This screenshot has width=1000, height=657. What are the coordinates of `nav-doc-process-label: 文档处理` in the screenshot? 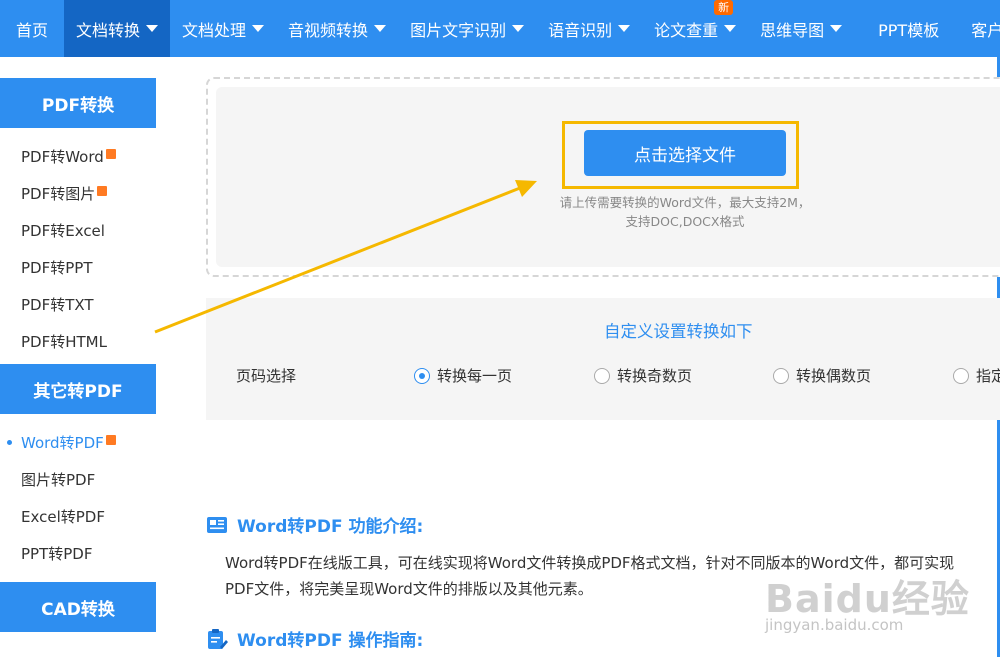 It's located at (214, 30).